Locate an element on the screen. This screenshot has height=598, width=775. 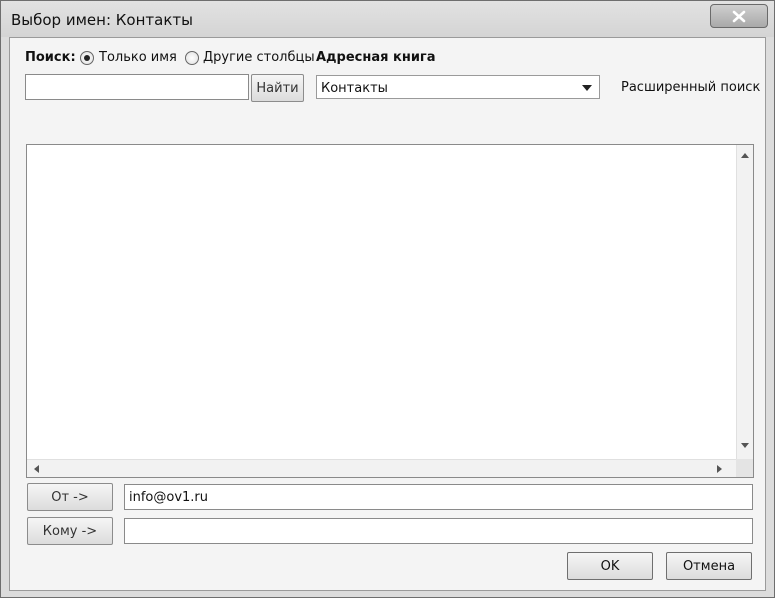
radio-other-columns-label: Другие столбцы is located at coordinates (259, 57).